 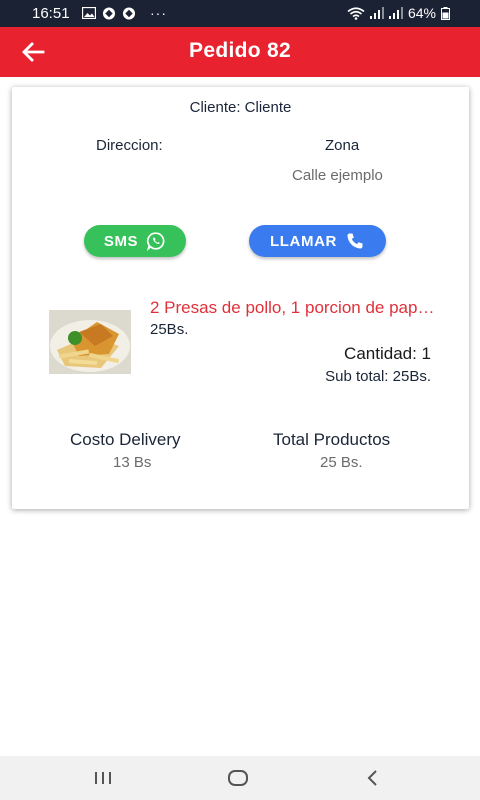 I want to click on back-nav-button, so click(x=373, y=778).